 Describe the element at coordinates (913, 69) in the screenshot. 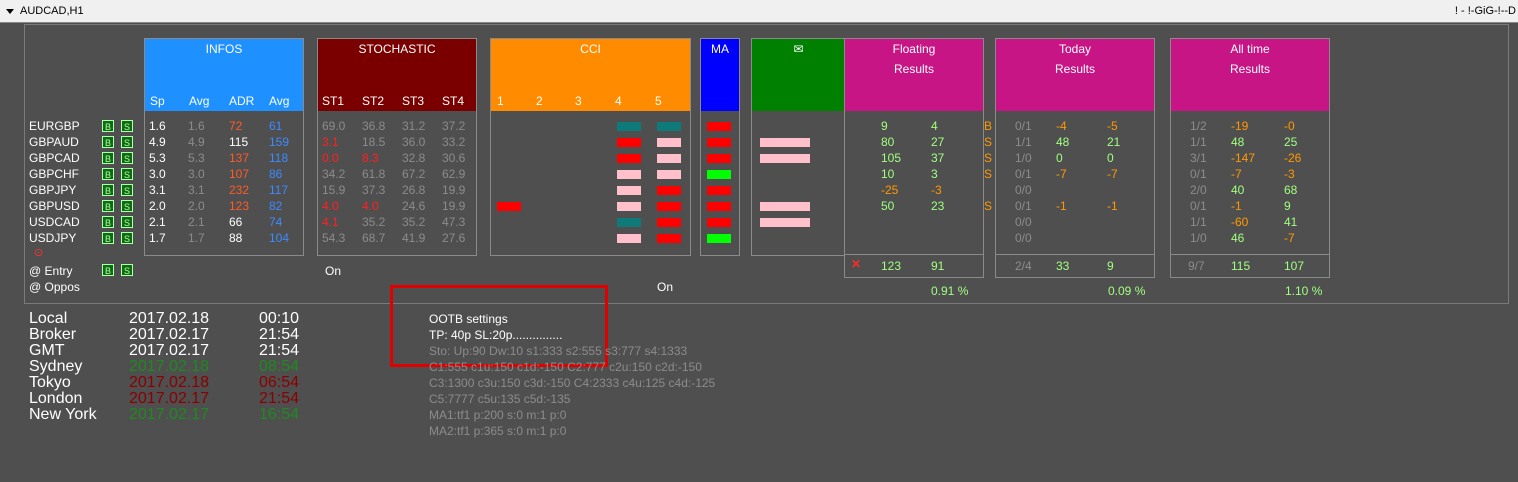

I see `floating-title-2: Results` at that location.